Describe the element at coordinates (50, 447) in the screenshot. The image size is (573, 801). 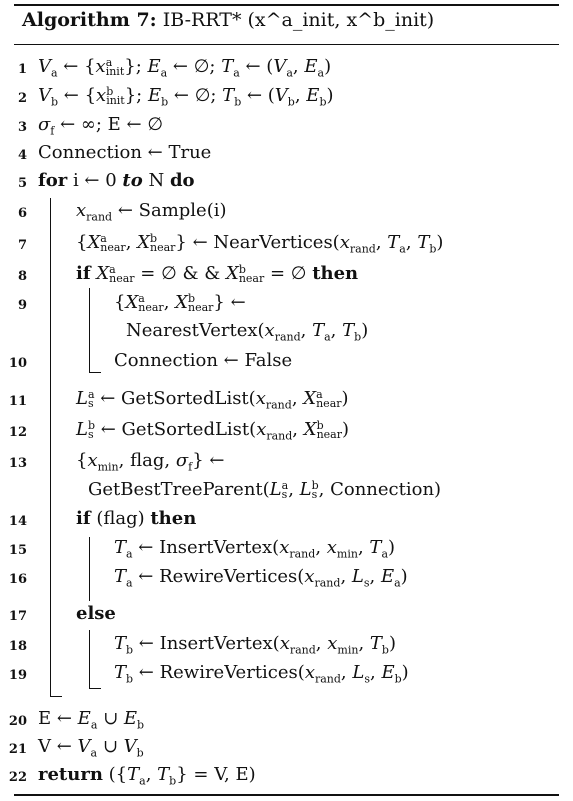
I see `for-block-bar` at that location.